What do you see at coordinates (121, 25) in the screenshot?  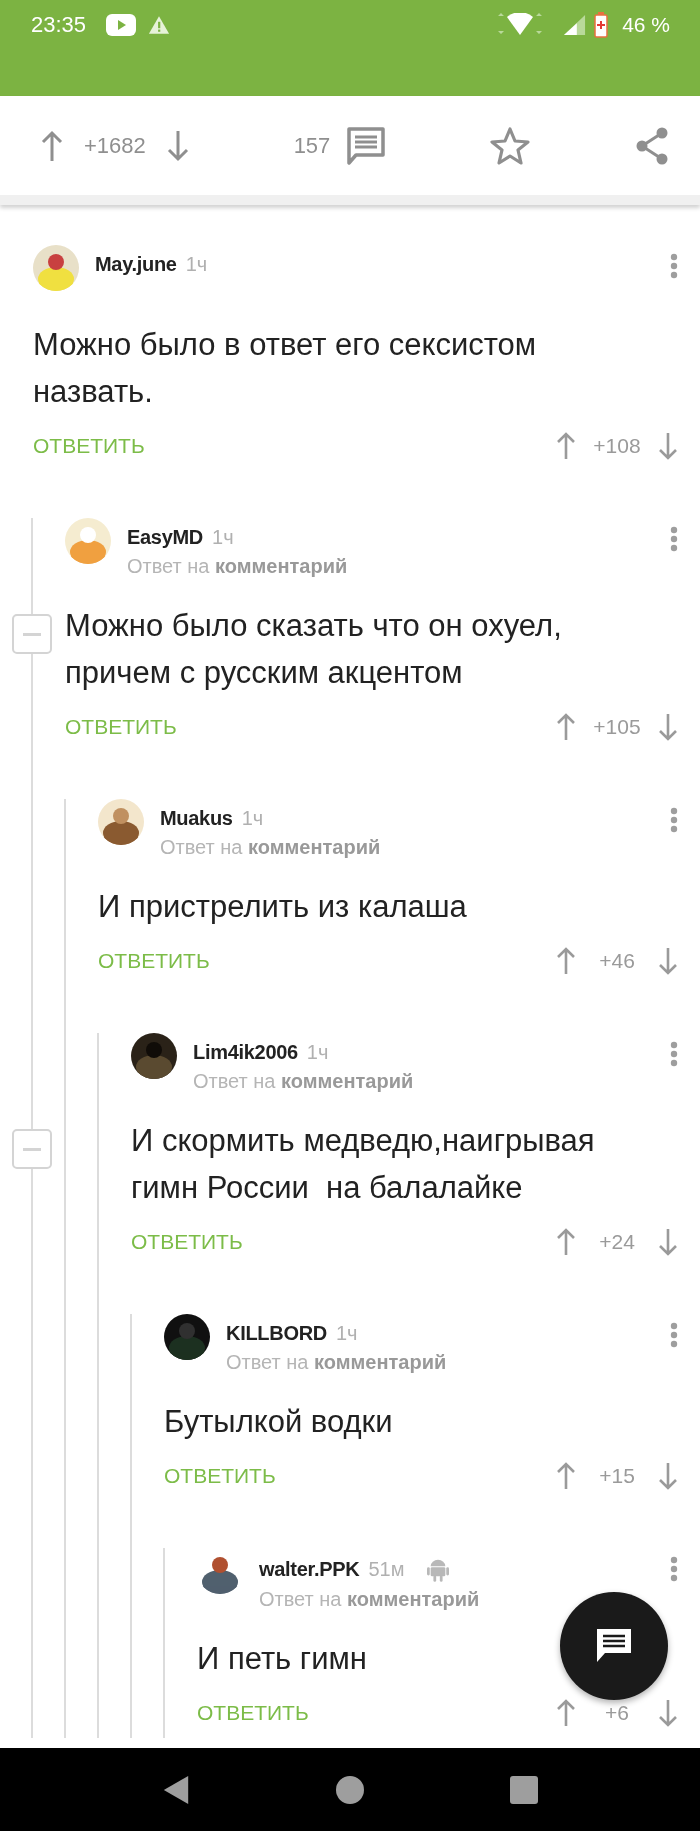 I see `video-app-icon` at bounding box center [121, 25].